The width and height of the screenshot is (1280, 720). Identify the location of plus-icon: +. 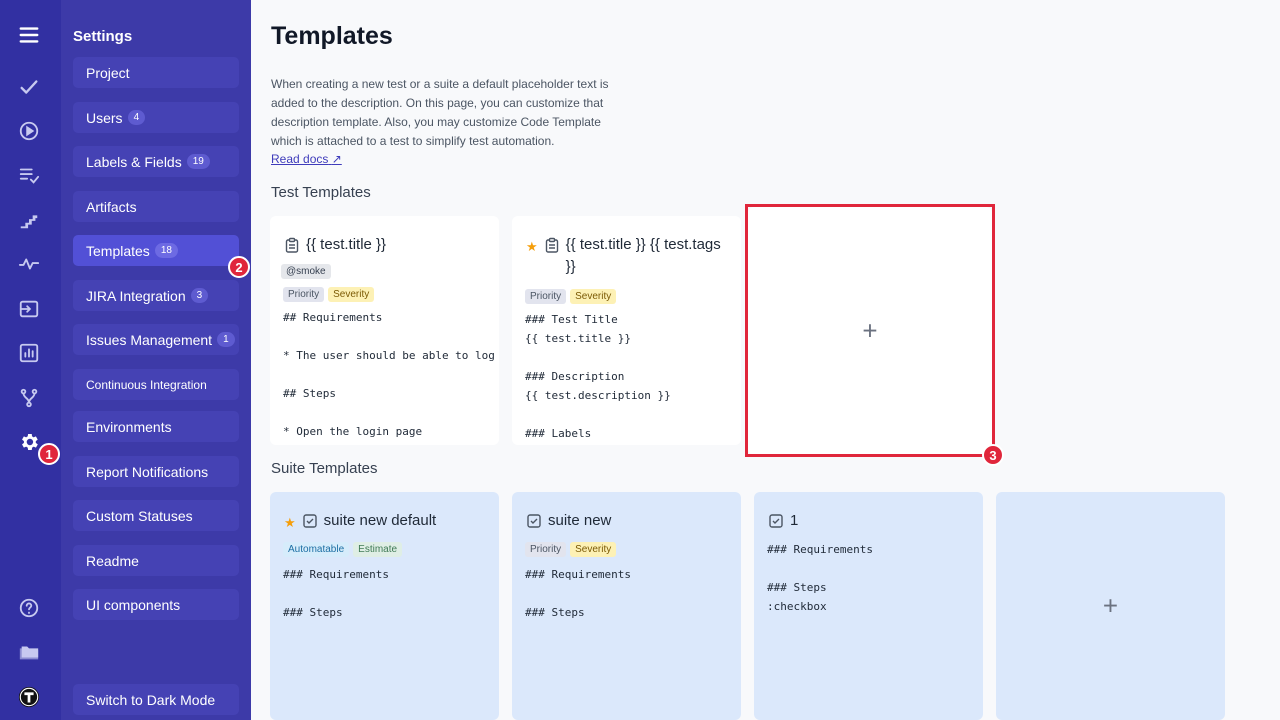
(1110, 605).